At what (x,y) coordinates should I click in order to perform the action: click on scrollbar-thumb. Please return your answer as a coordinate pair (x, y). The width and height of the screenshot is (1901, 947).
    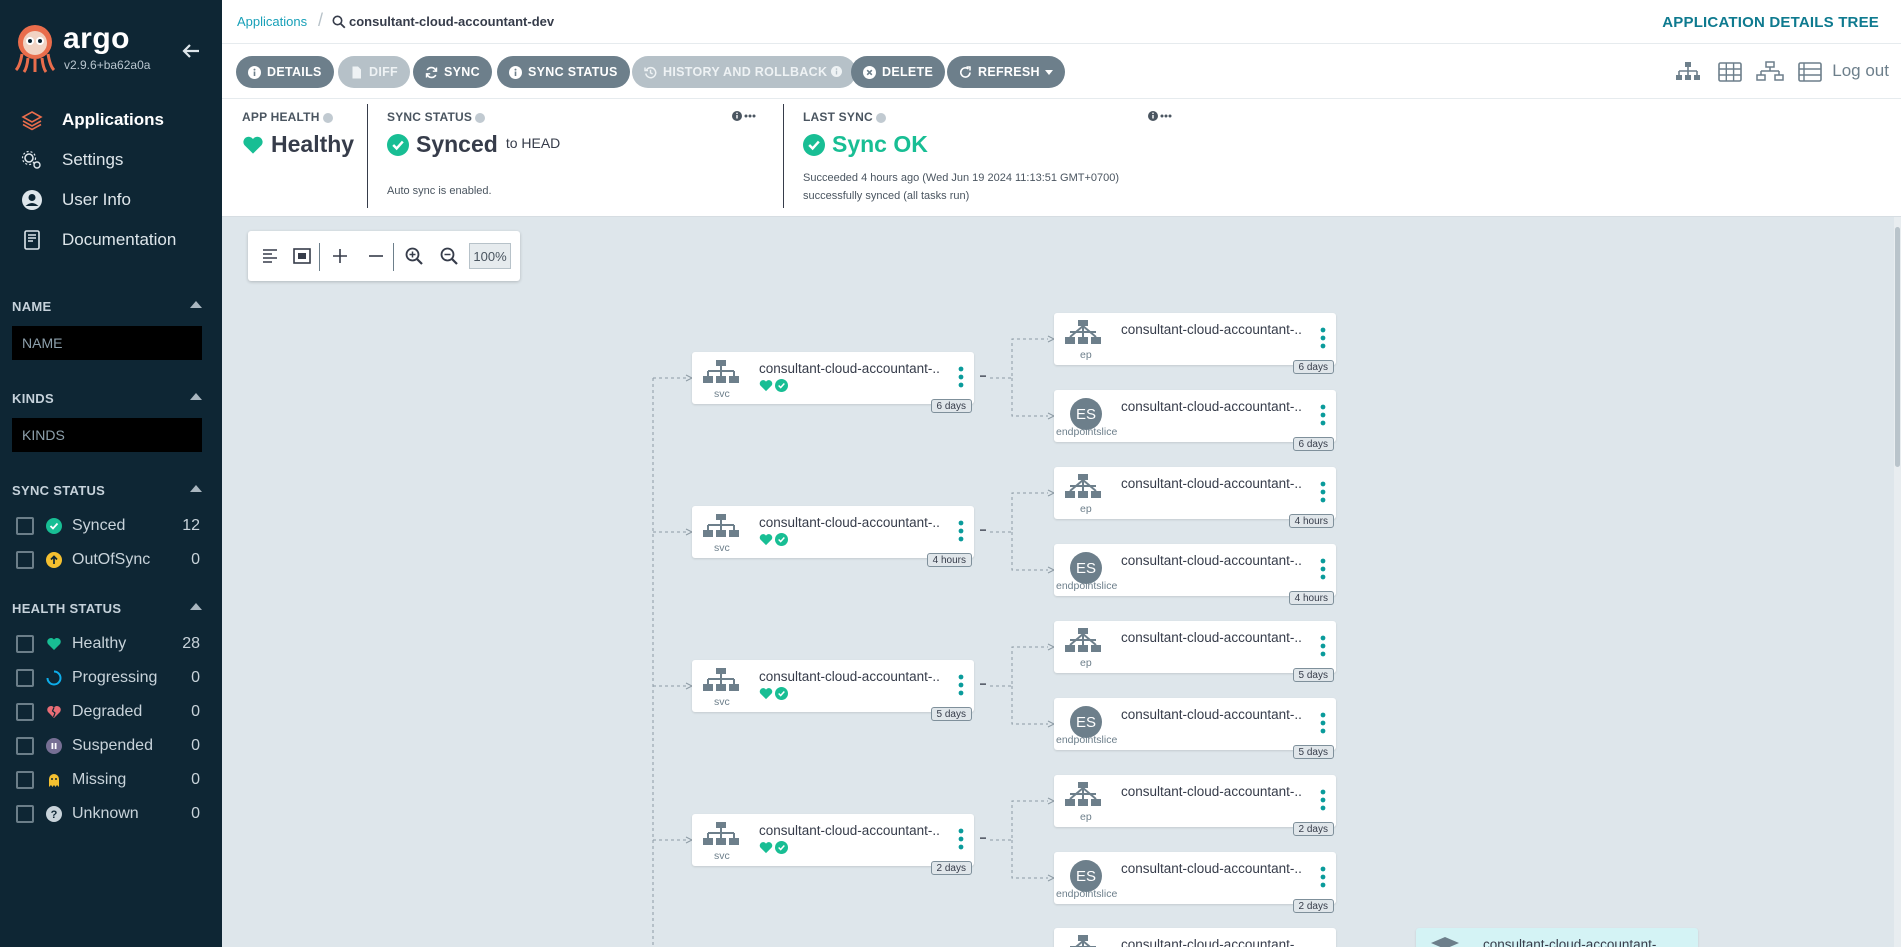
    Looking at the image, I should click on (1897, 347).